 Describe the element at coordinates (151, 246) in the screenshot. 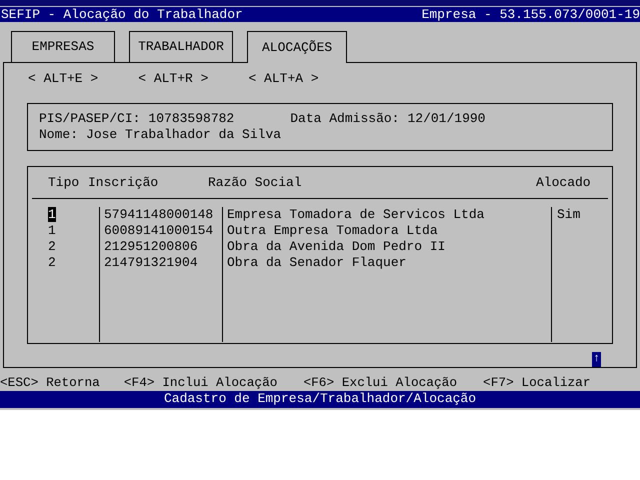

I see `table-cell: 212951200806` at that location.